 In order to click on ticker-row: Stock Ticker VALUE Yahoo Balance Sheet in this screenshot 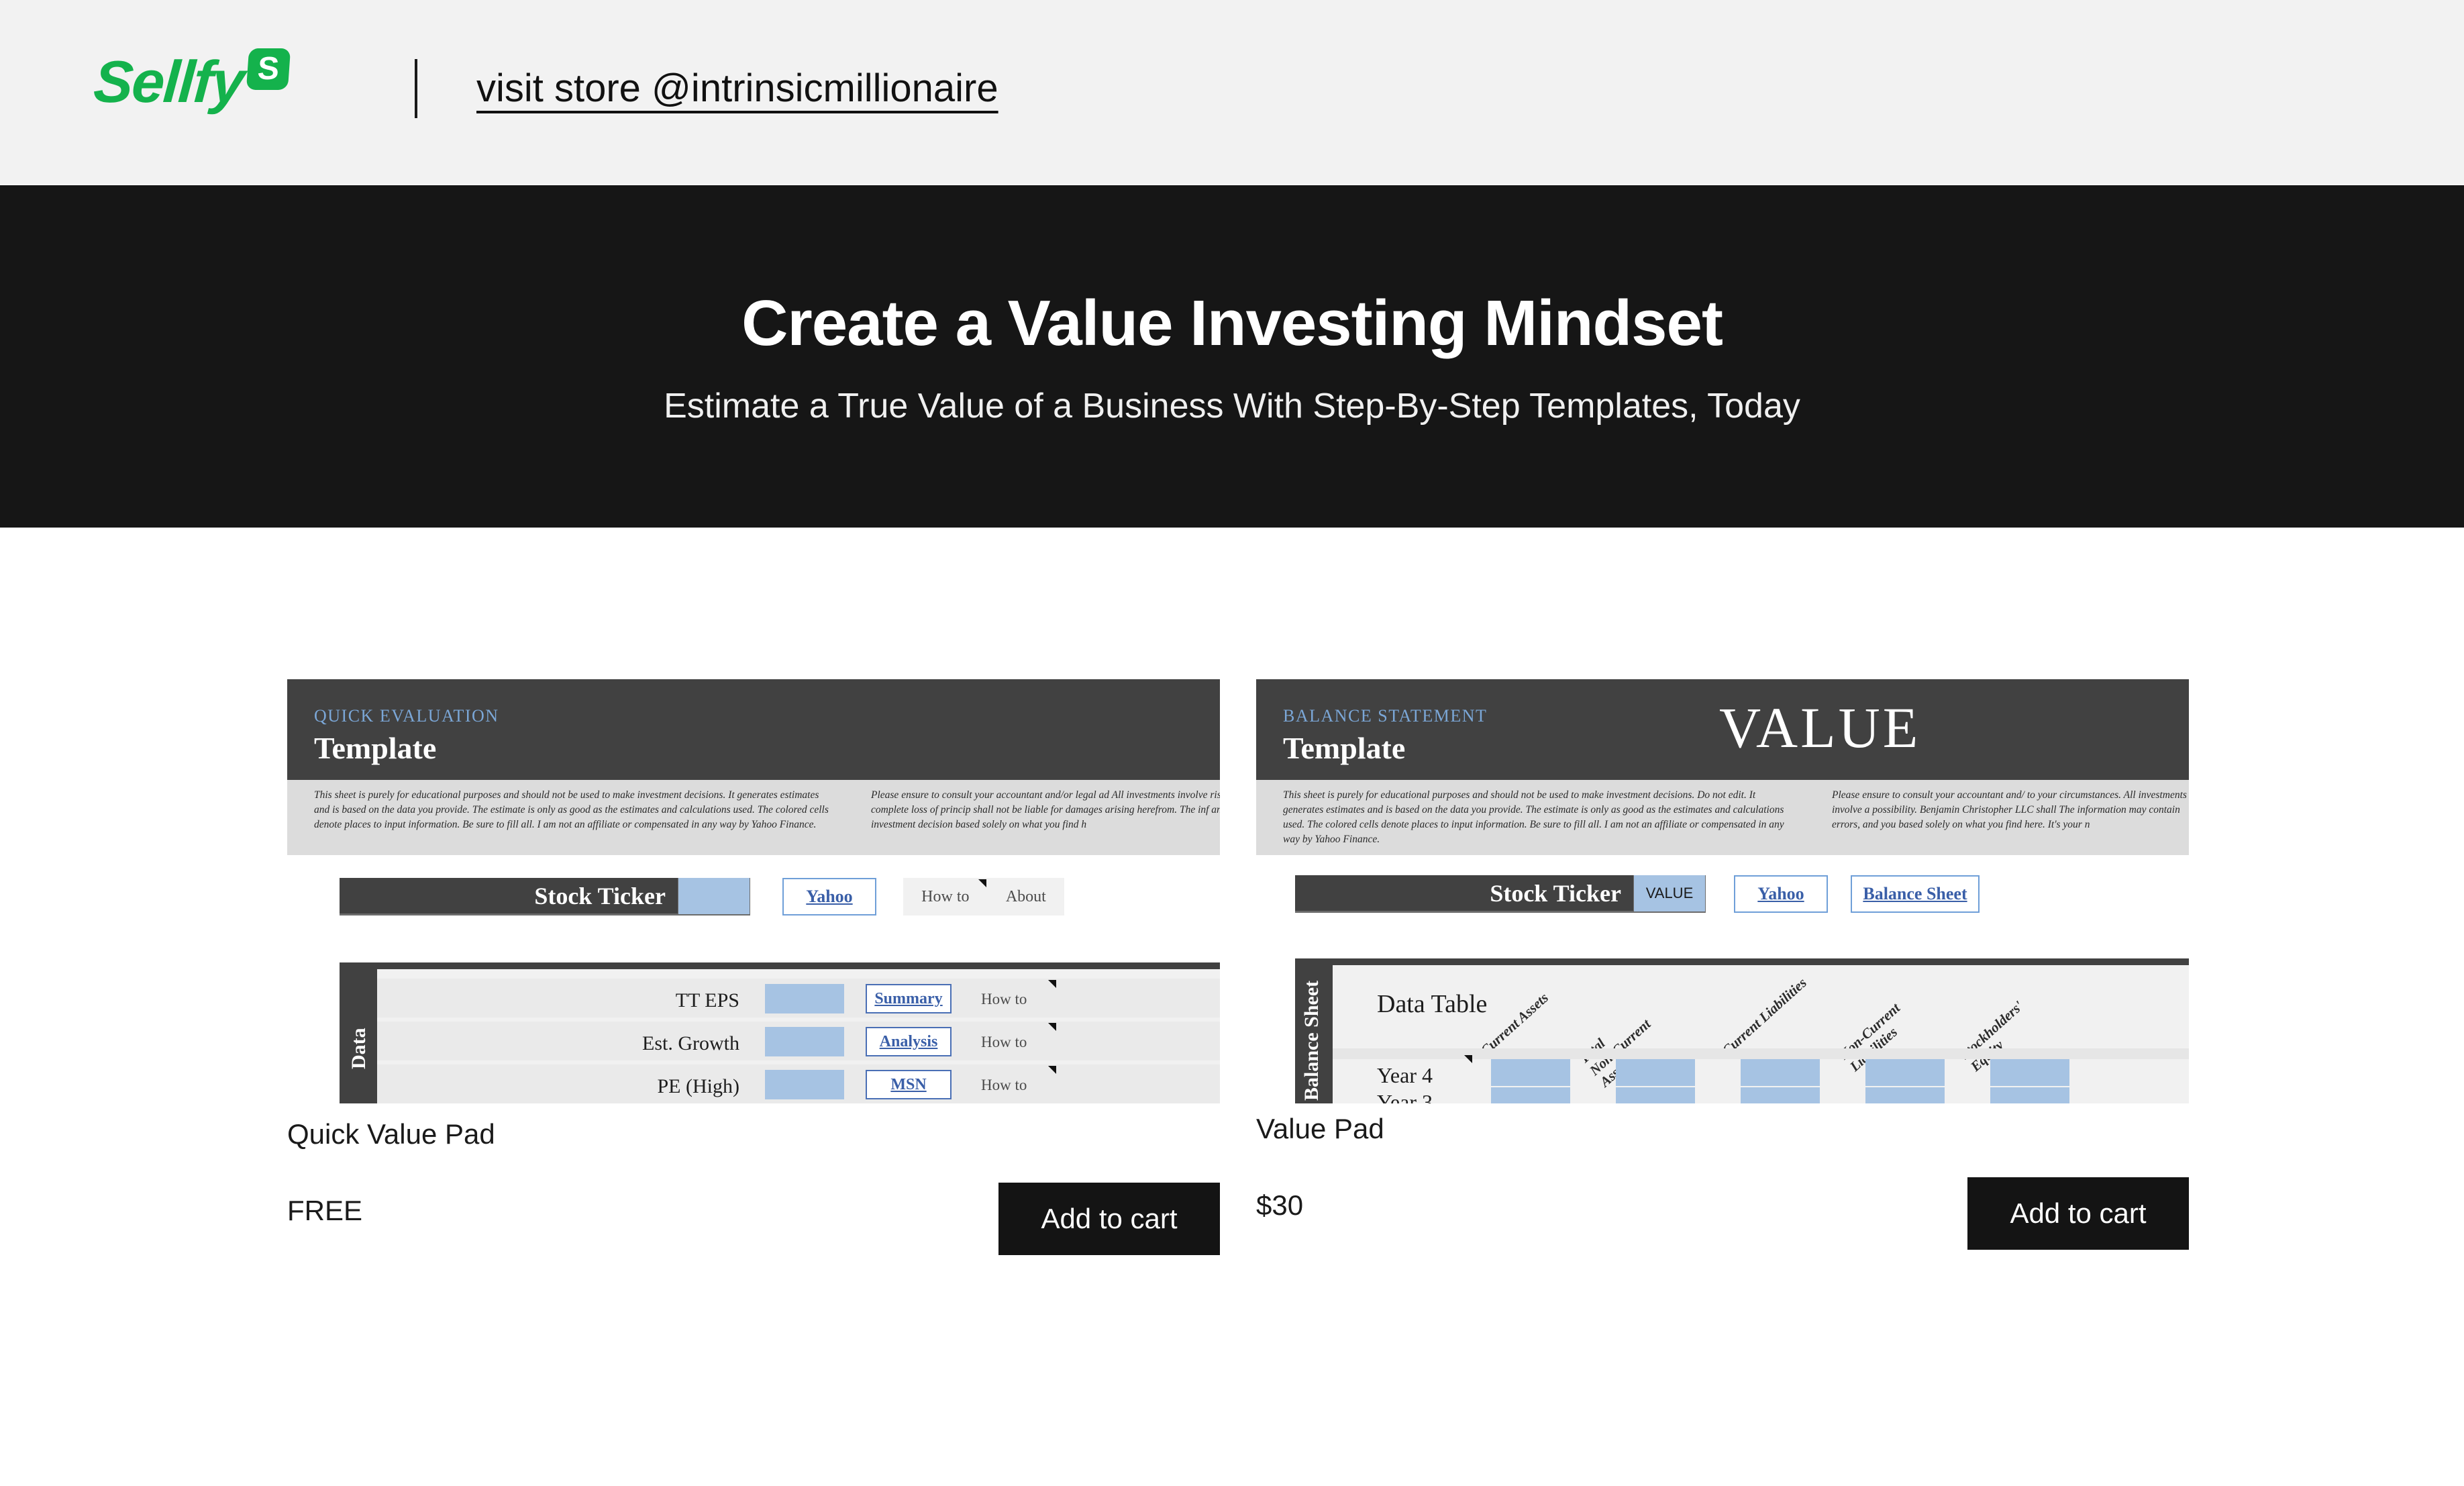, I will do `click(1742, 897)`.